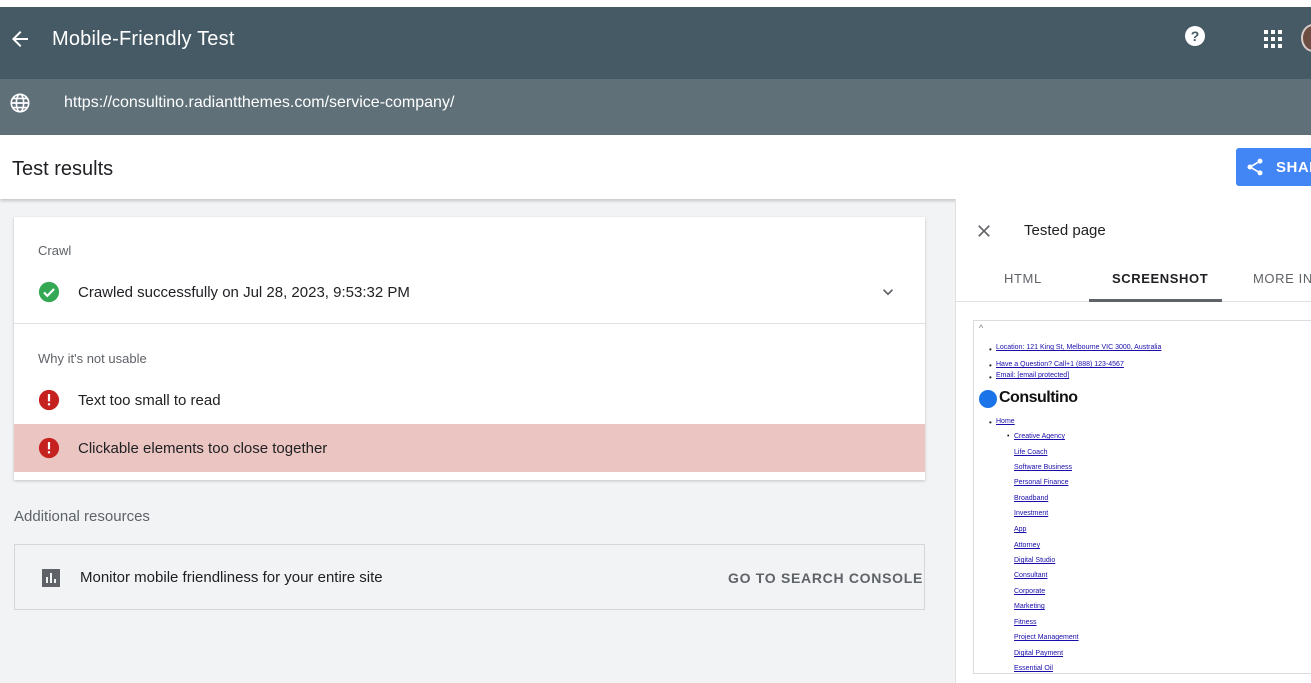  Describe the element at coordinates (1293, 167) in the screenshot. I see `share-label: SHARE` at that location.